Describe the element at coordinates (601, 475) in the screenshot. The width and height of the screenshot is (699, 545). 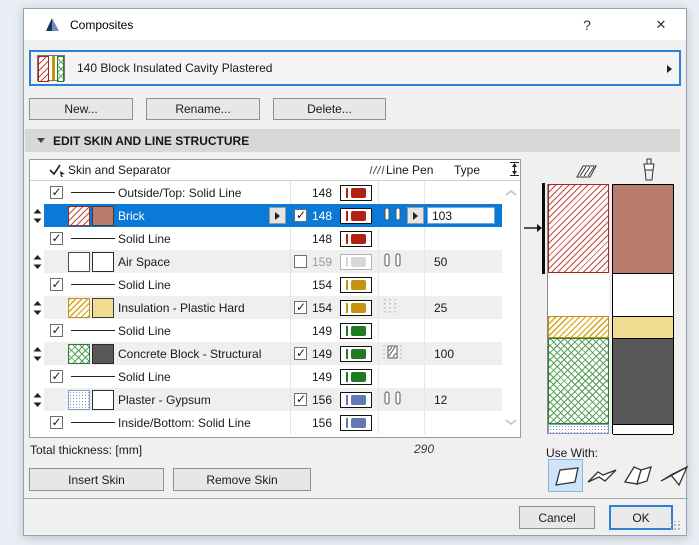
I see `use-with-slab-icon` at that location.